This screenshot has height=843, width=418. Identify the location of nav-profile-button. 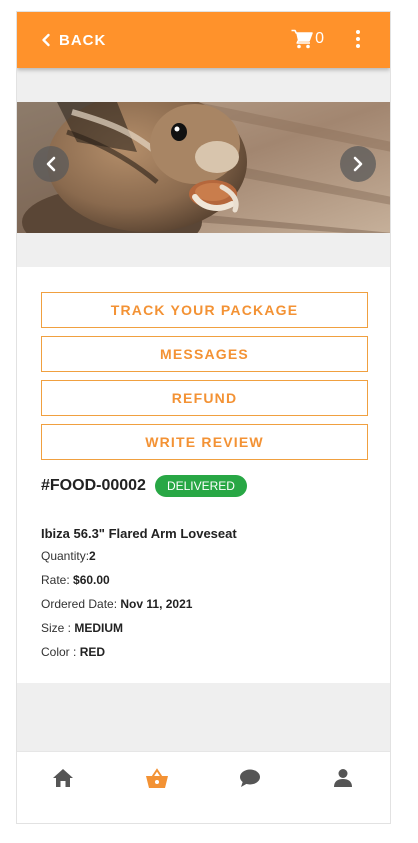
(346, 780).